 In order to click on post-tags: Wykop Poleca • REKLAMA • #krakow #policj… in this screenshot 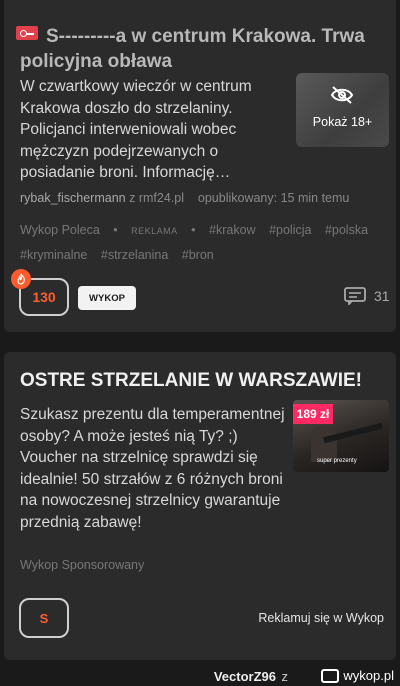, I will do `click(200, 242)`.